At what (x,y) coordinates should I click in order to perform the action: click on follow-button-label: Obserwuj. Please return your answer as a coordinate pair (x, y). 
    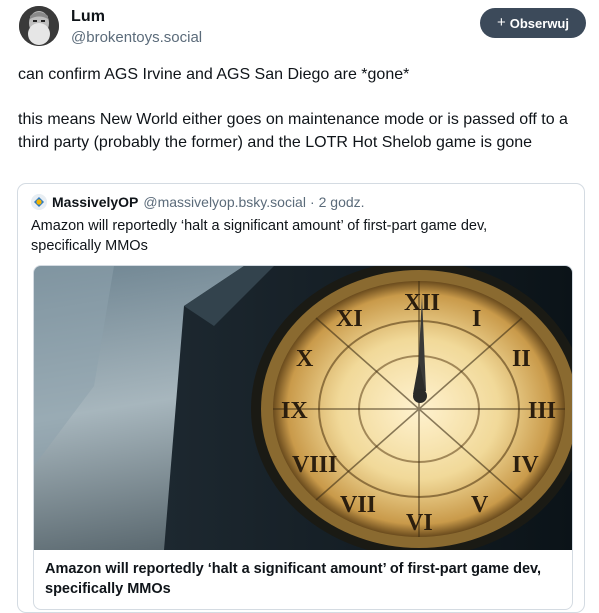
    Looking at the image, I should click on (539, 23).